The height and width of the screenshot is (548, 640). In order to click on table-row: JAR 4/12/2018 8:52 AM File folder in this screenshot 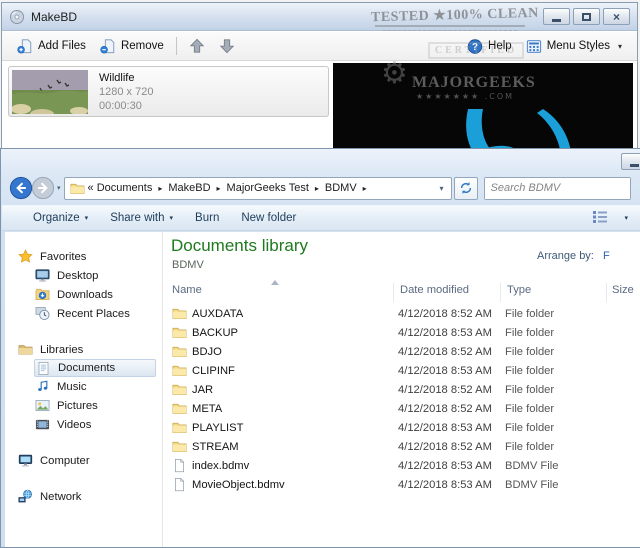, I will do `click(401, 389)`.